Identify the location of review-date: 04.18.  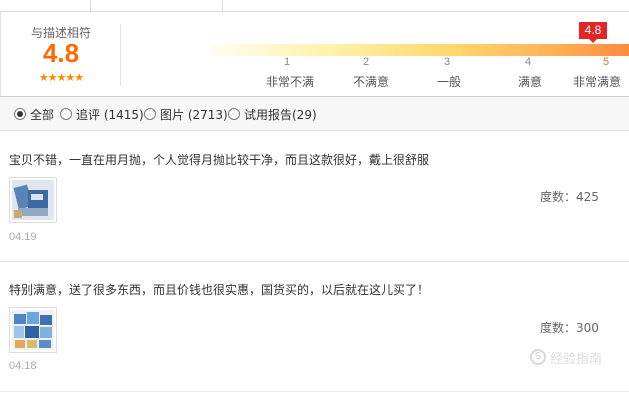
(23, 366).